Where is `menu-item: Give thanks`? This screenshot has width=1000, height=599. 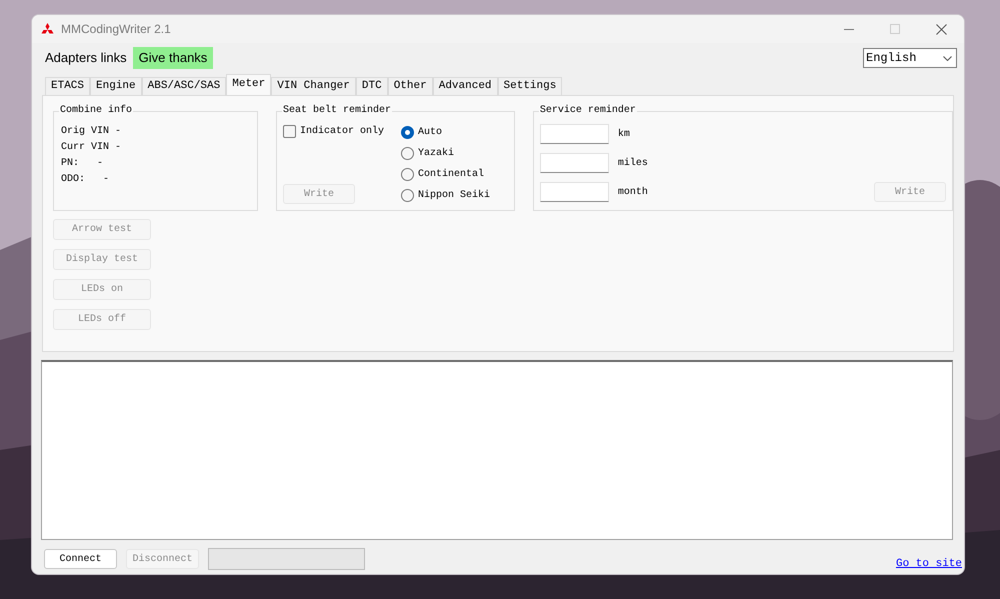
menu-item: Give thanks is located at coordinates (173, 58).